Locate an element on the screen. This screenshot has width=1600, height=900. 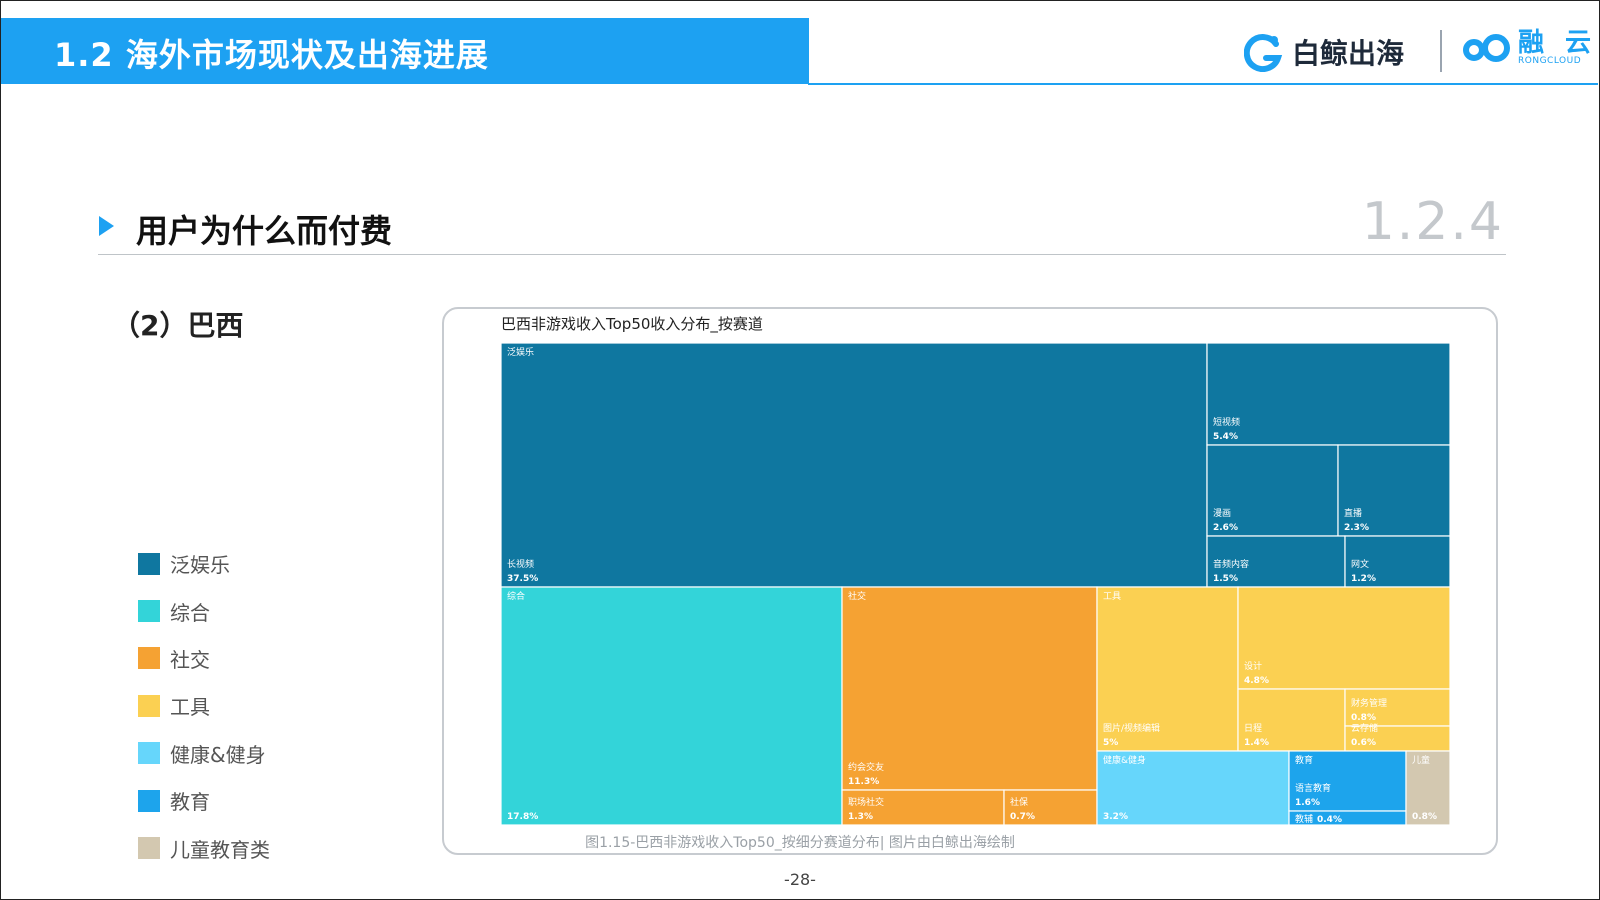
legend-item: 工具 is located at coordinates (204, 705).